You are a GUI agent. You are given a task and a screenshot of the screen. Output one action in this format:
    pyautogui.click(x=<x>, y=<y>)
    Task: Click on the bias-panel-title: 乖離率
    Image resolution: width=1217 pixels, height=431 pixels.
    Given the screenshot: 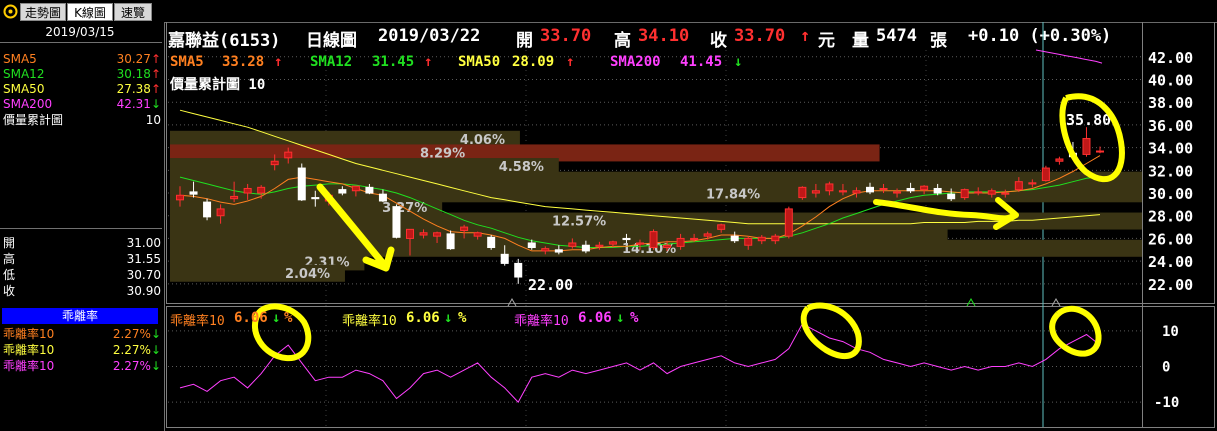 What is the action you would take?
    pyautogui.click(x=80, y=316)
    